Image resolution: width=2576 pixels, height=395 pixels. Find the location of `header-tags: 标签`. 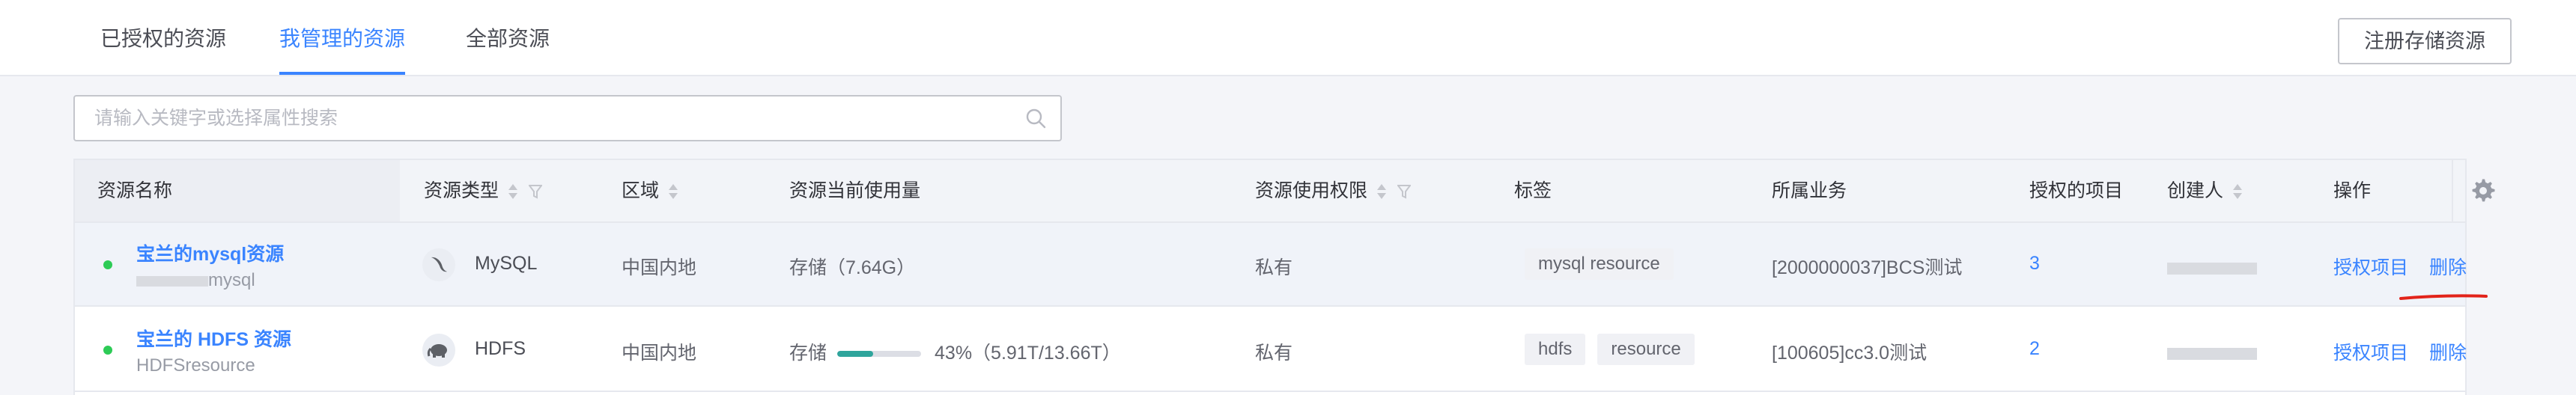

header-tags: 标签 is located at coordinates (1533, 190).